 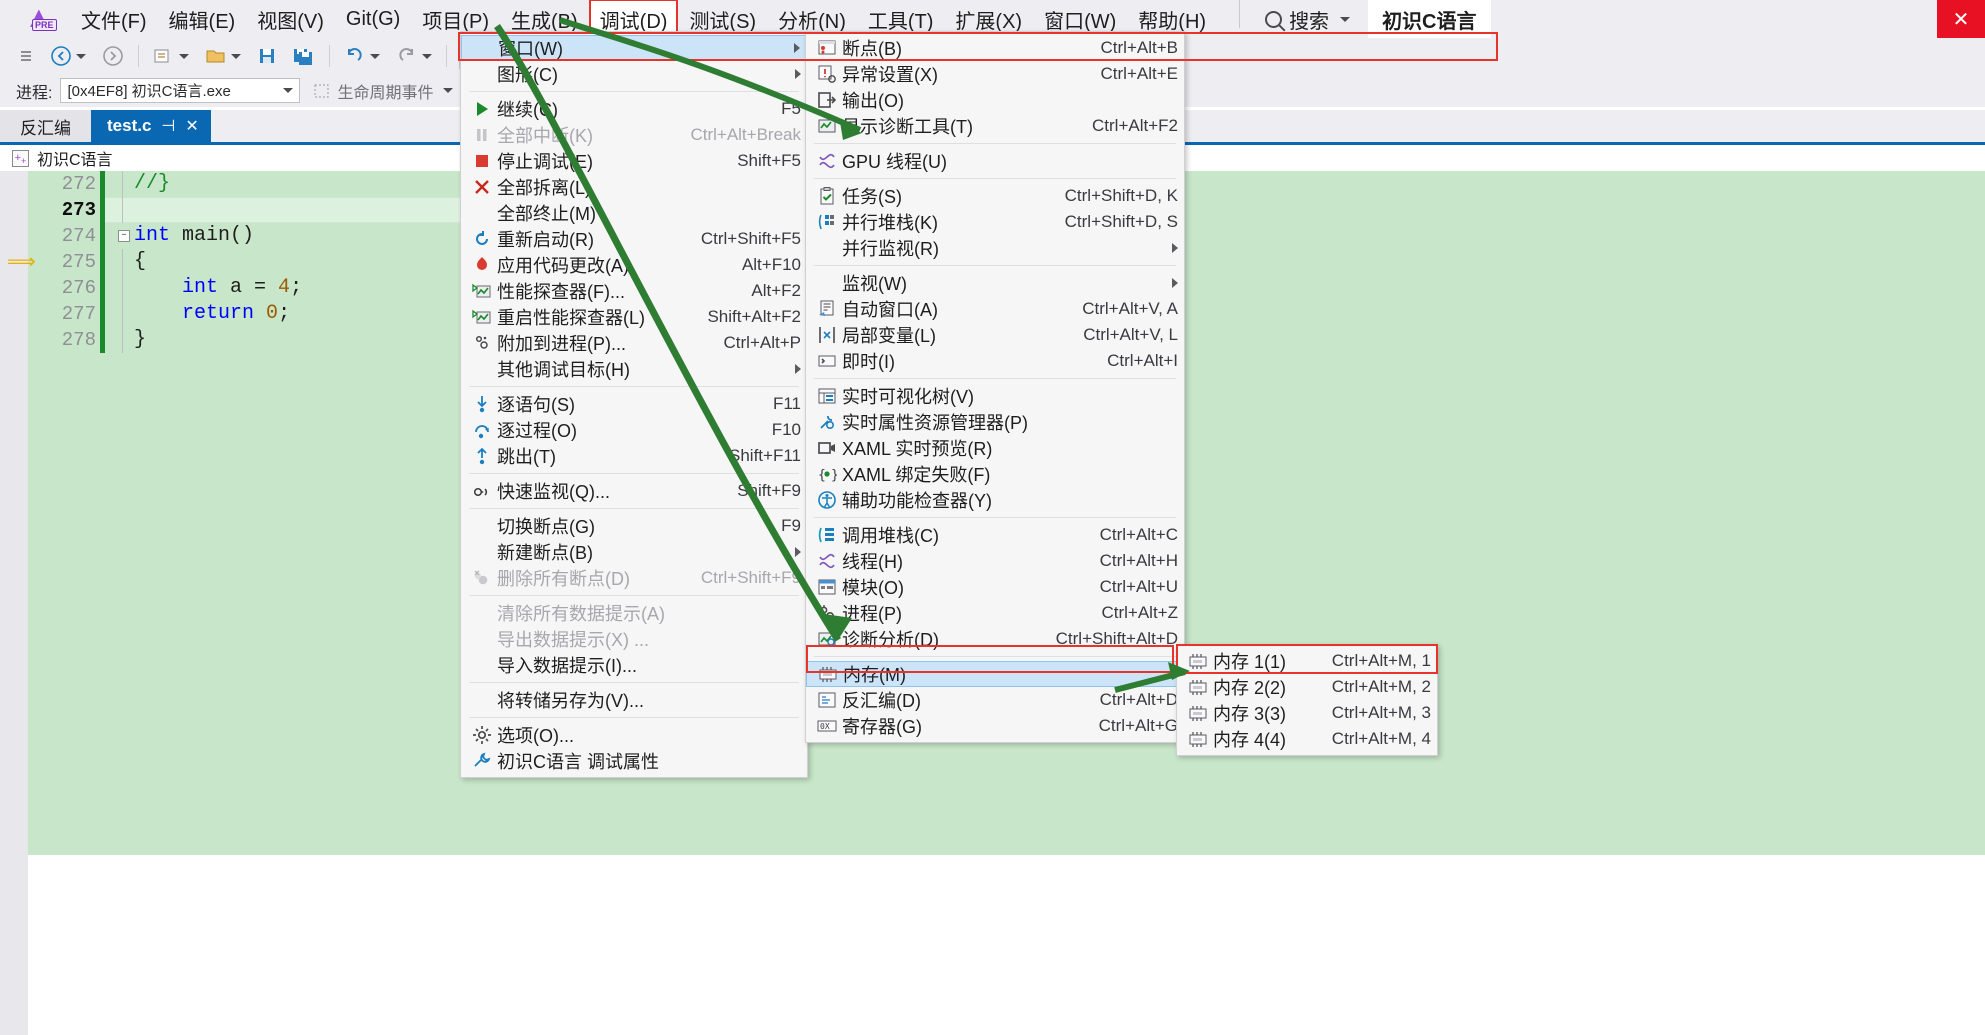 I want to click on open-dropdown-icon, so click(x=236, y=56).